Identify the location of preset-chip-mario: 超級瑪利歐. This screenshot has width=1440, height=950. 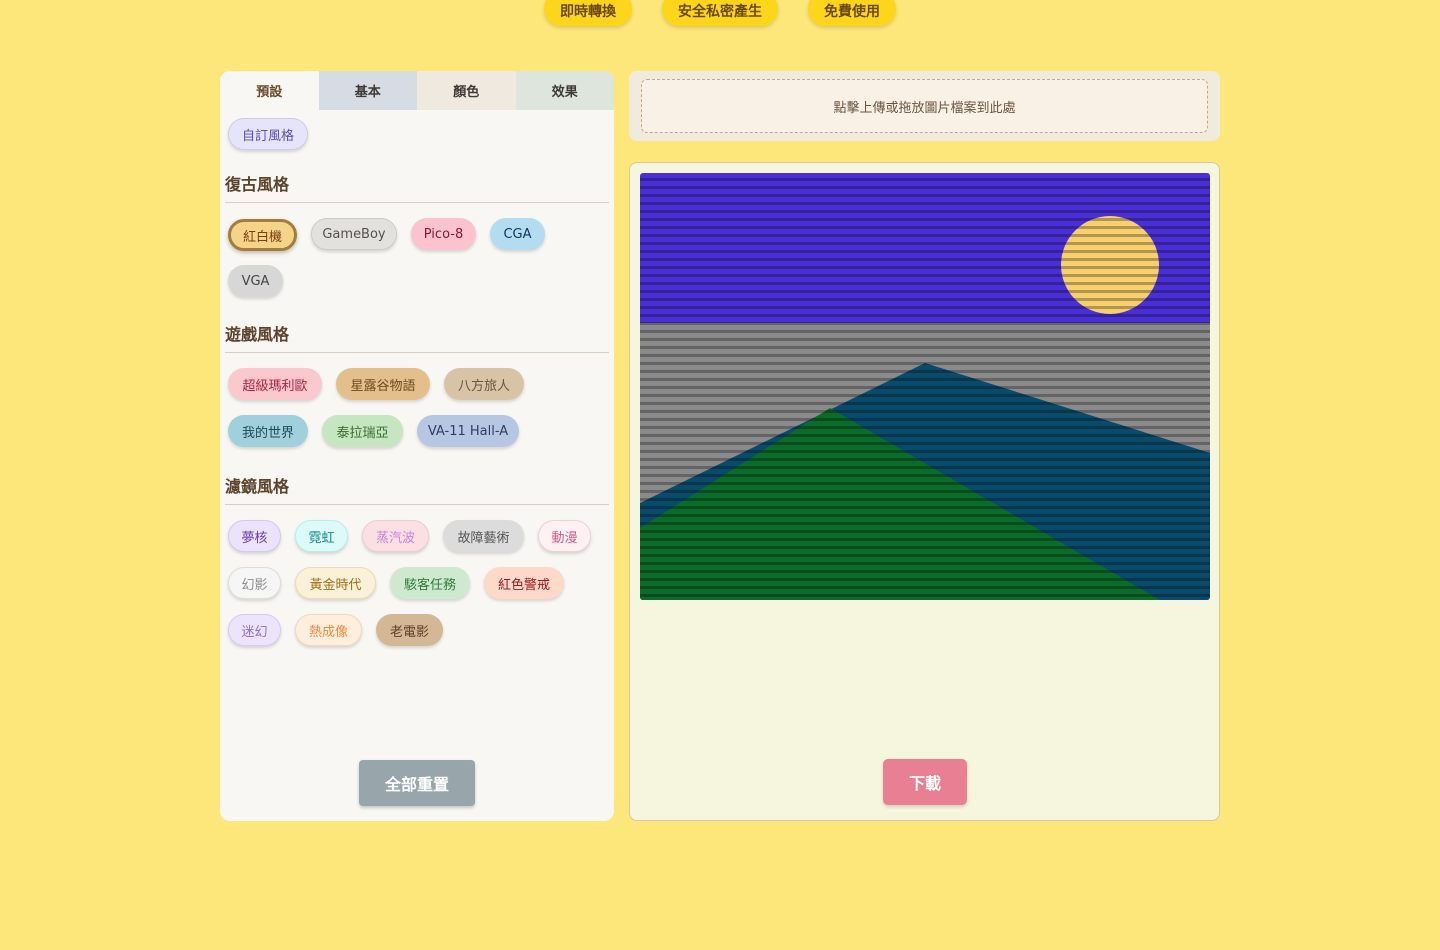
(275, 384).